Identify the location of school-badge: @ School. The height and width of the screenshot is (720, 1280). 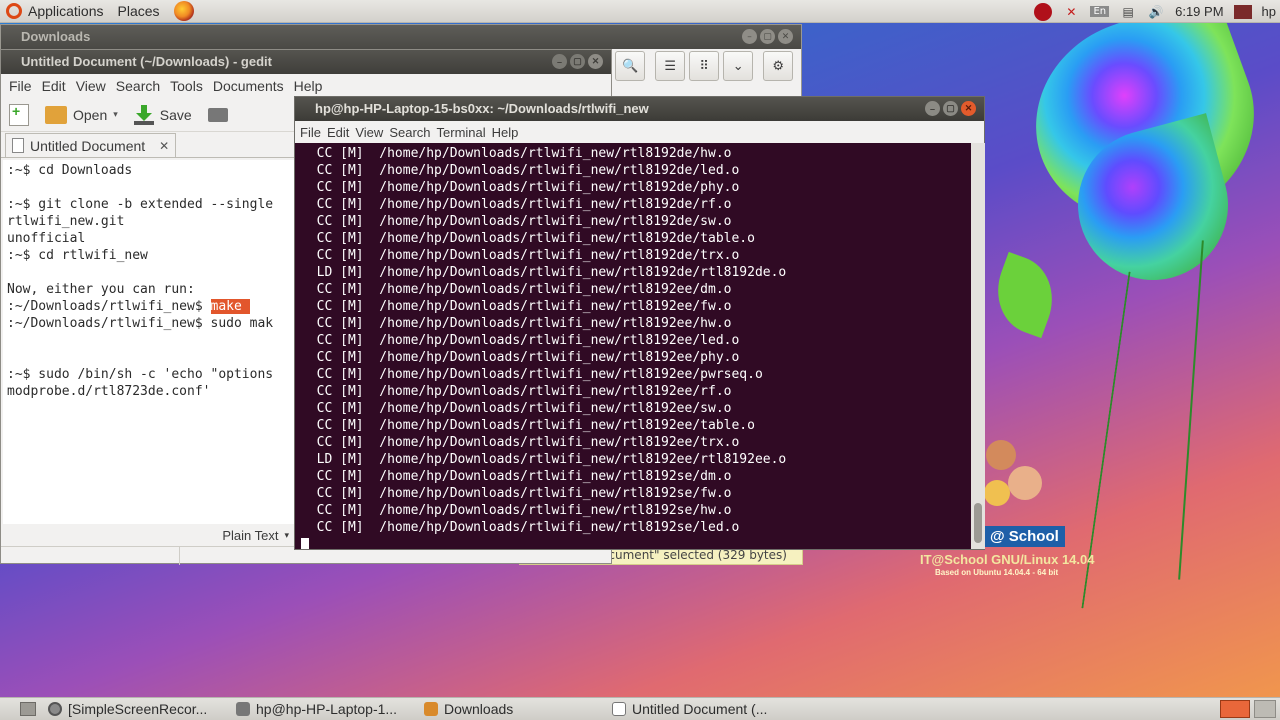
(1024, 536).